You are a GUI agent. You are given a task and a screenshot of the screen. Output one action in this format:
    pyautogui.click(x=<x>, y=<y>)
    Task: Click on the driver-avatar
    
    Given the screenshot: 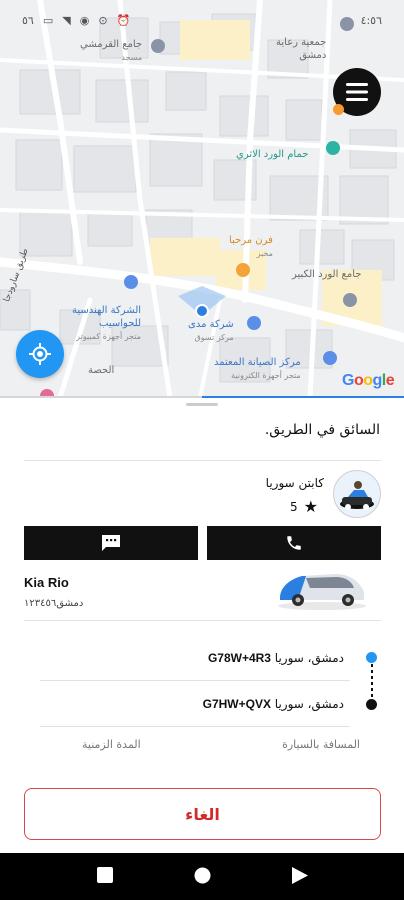 What is the action you would take?
    pyautogui.click(x=357, y=494)
    